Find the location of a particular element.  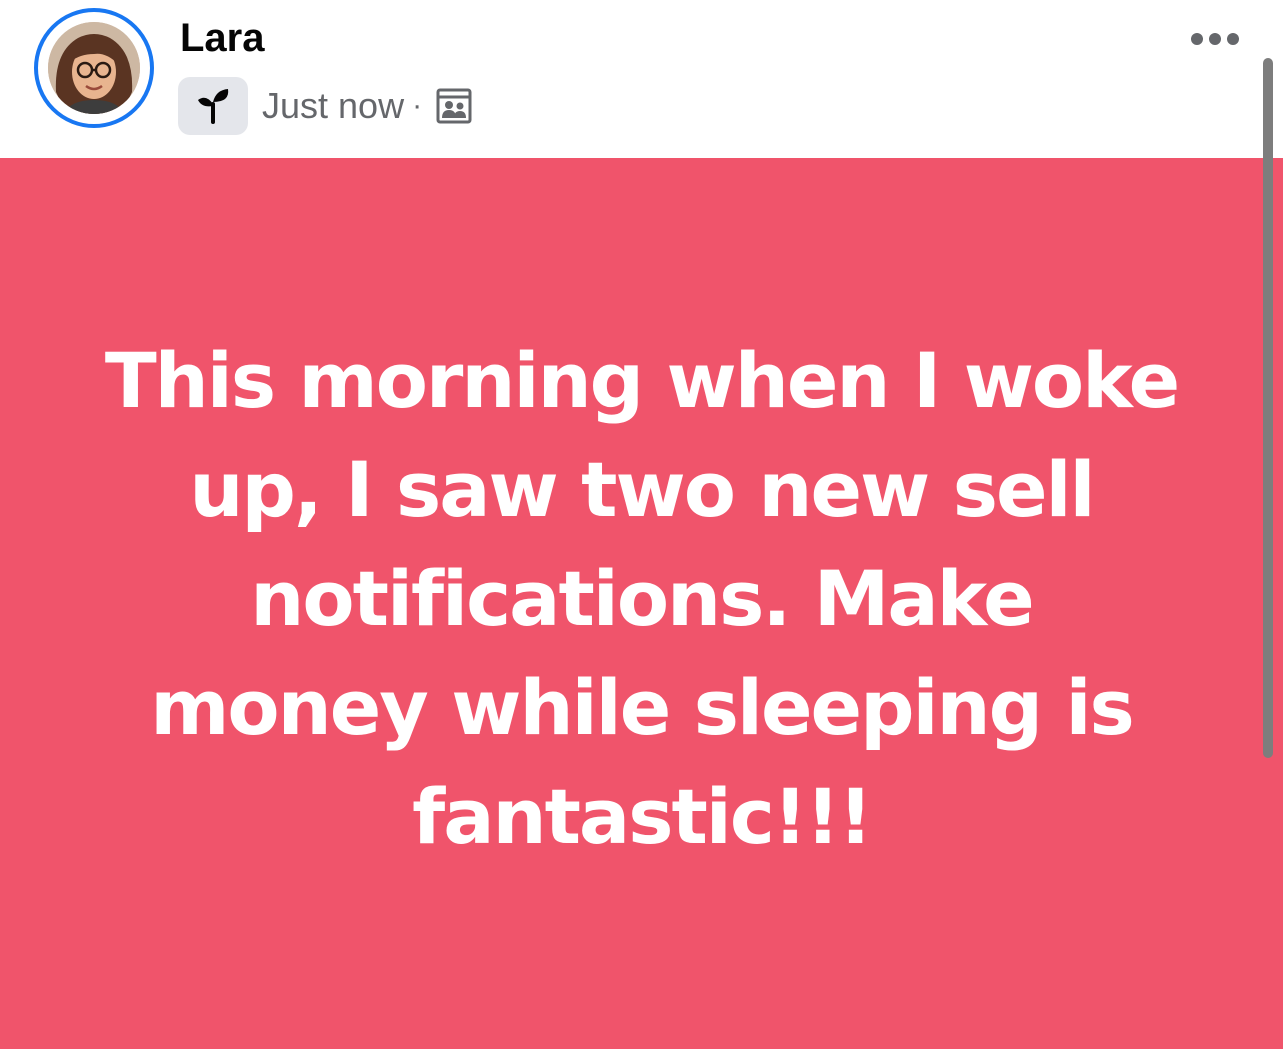

group-members-icon is located at coordinates (454, 106).